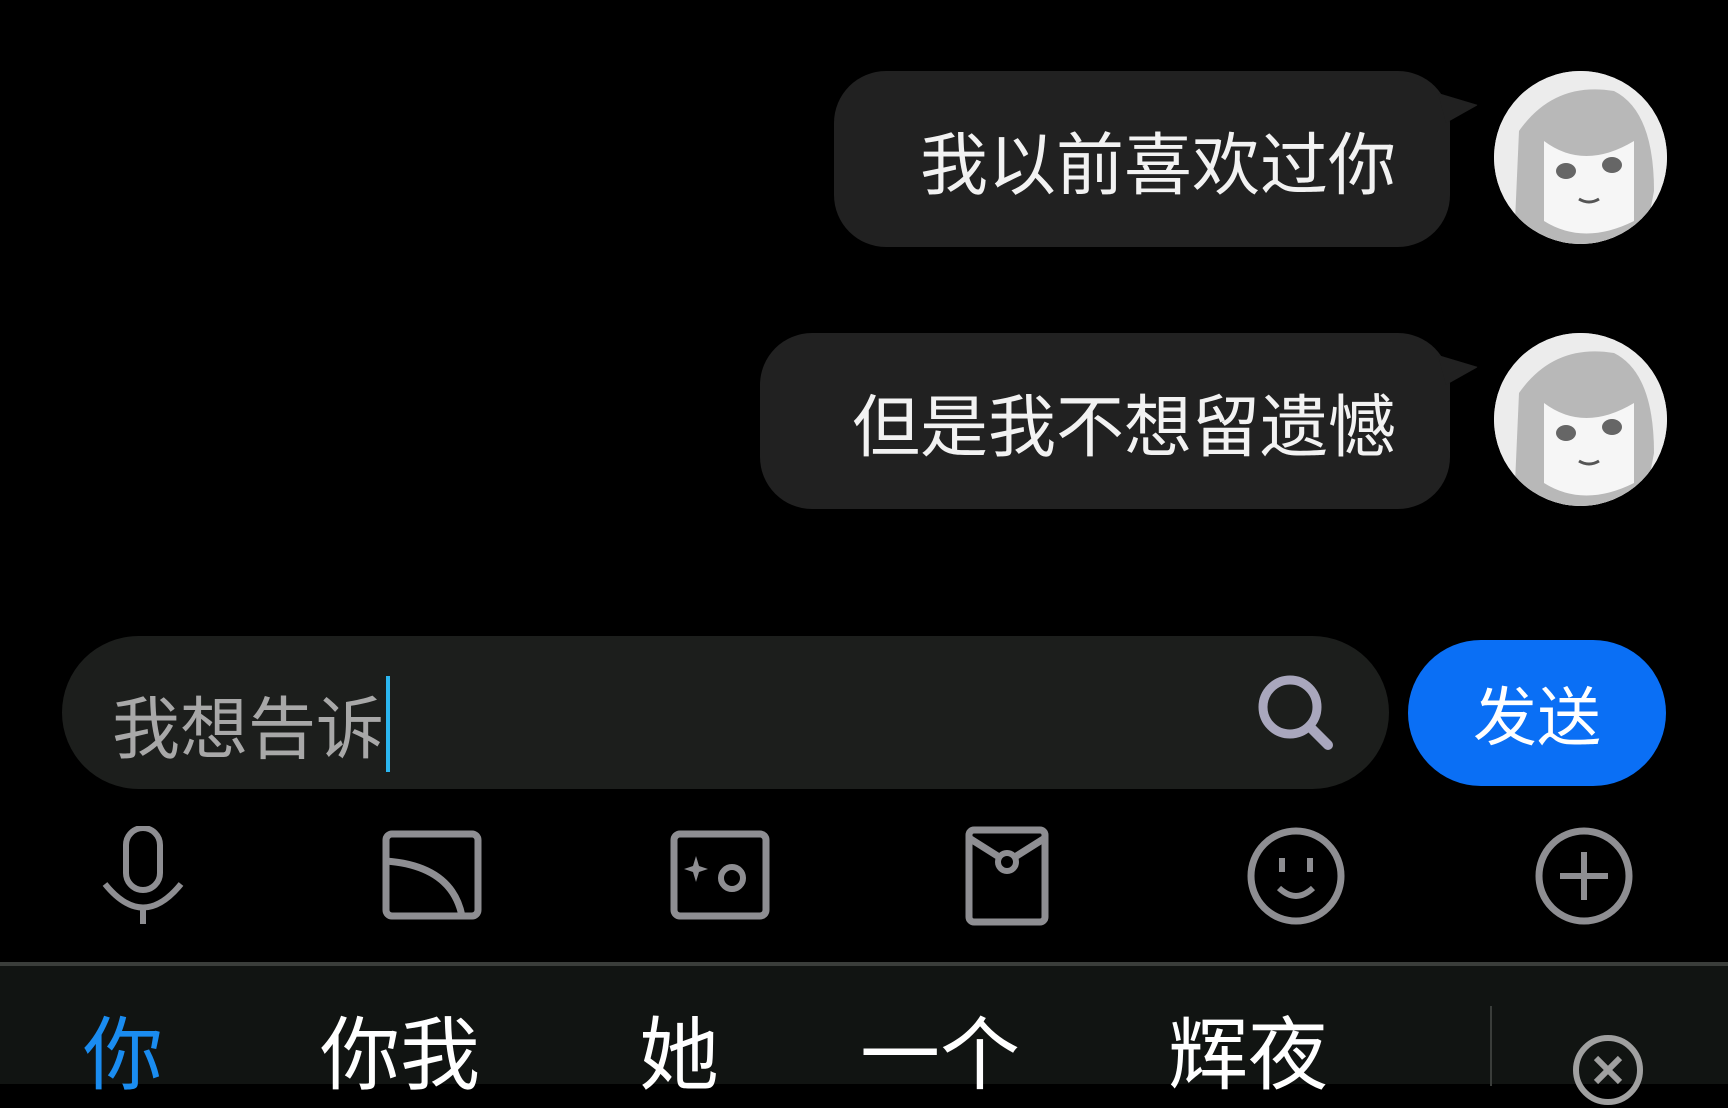 The height and width of the screenshot is (1108, 1728). I want to click on search-icon, so click(1297, 714).